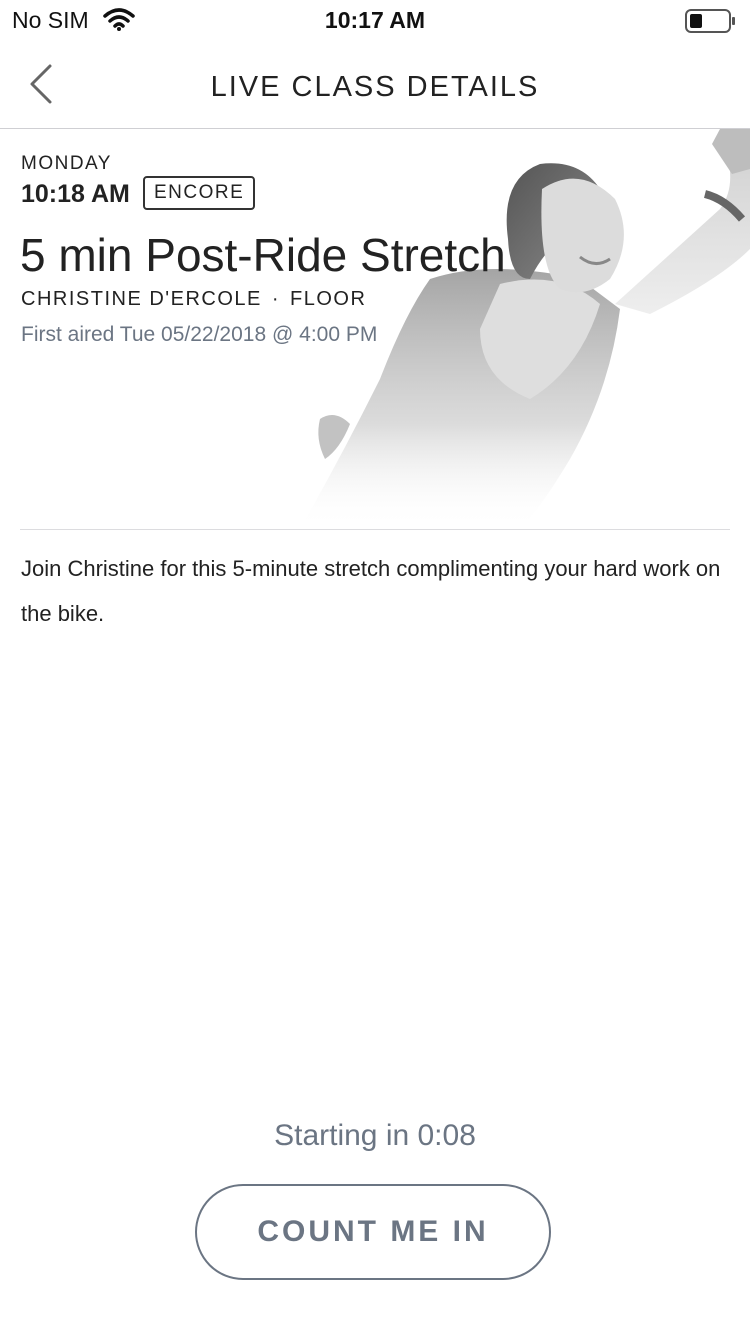 This screenshot has height=1334, width=750. Describe the element at coordinates (375, 87) in the screenshot. I see `page-title: LIVE CLASS DETAILS` at that location.